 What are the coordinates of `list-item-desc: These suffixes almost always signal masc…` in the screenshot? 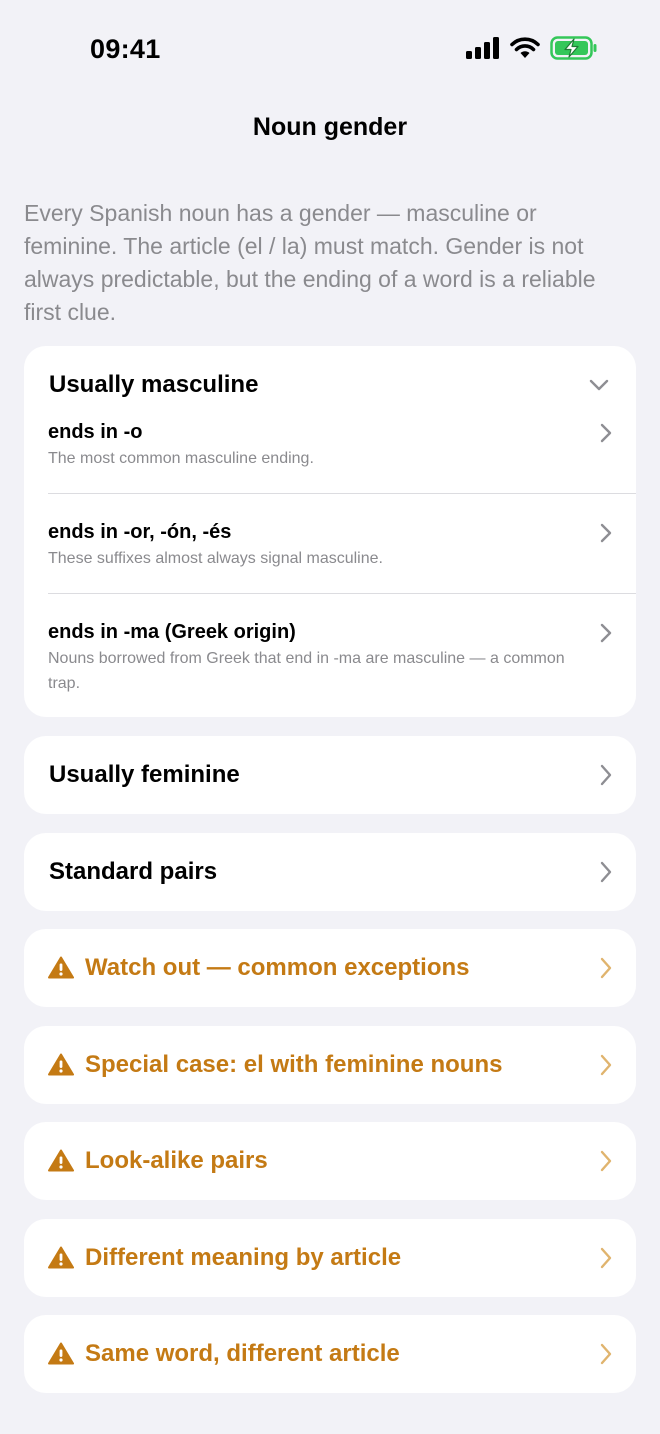 It's located at (215, 558).